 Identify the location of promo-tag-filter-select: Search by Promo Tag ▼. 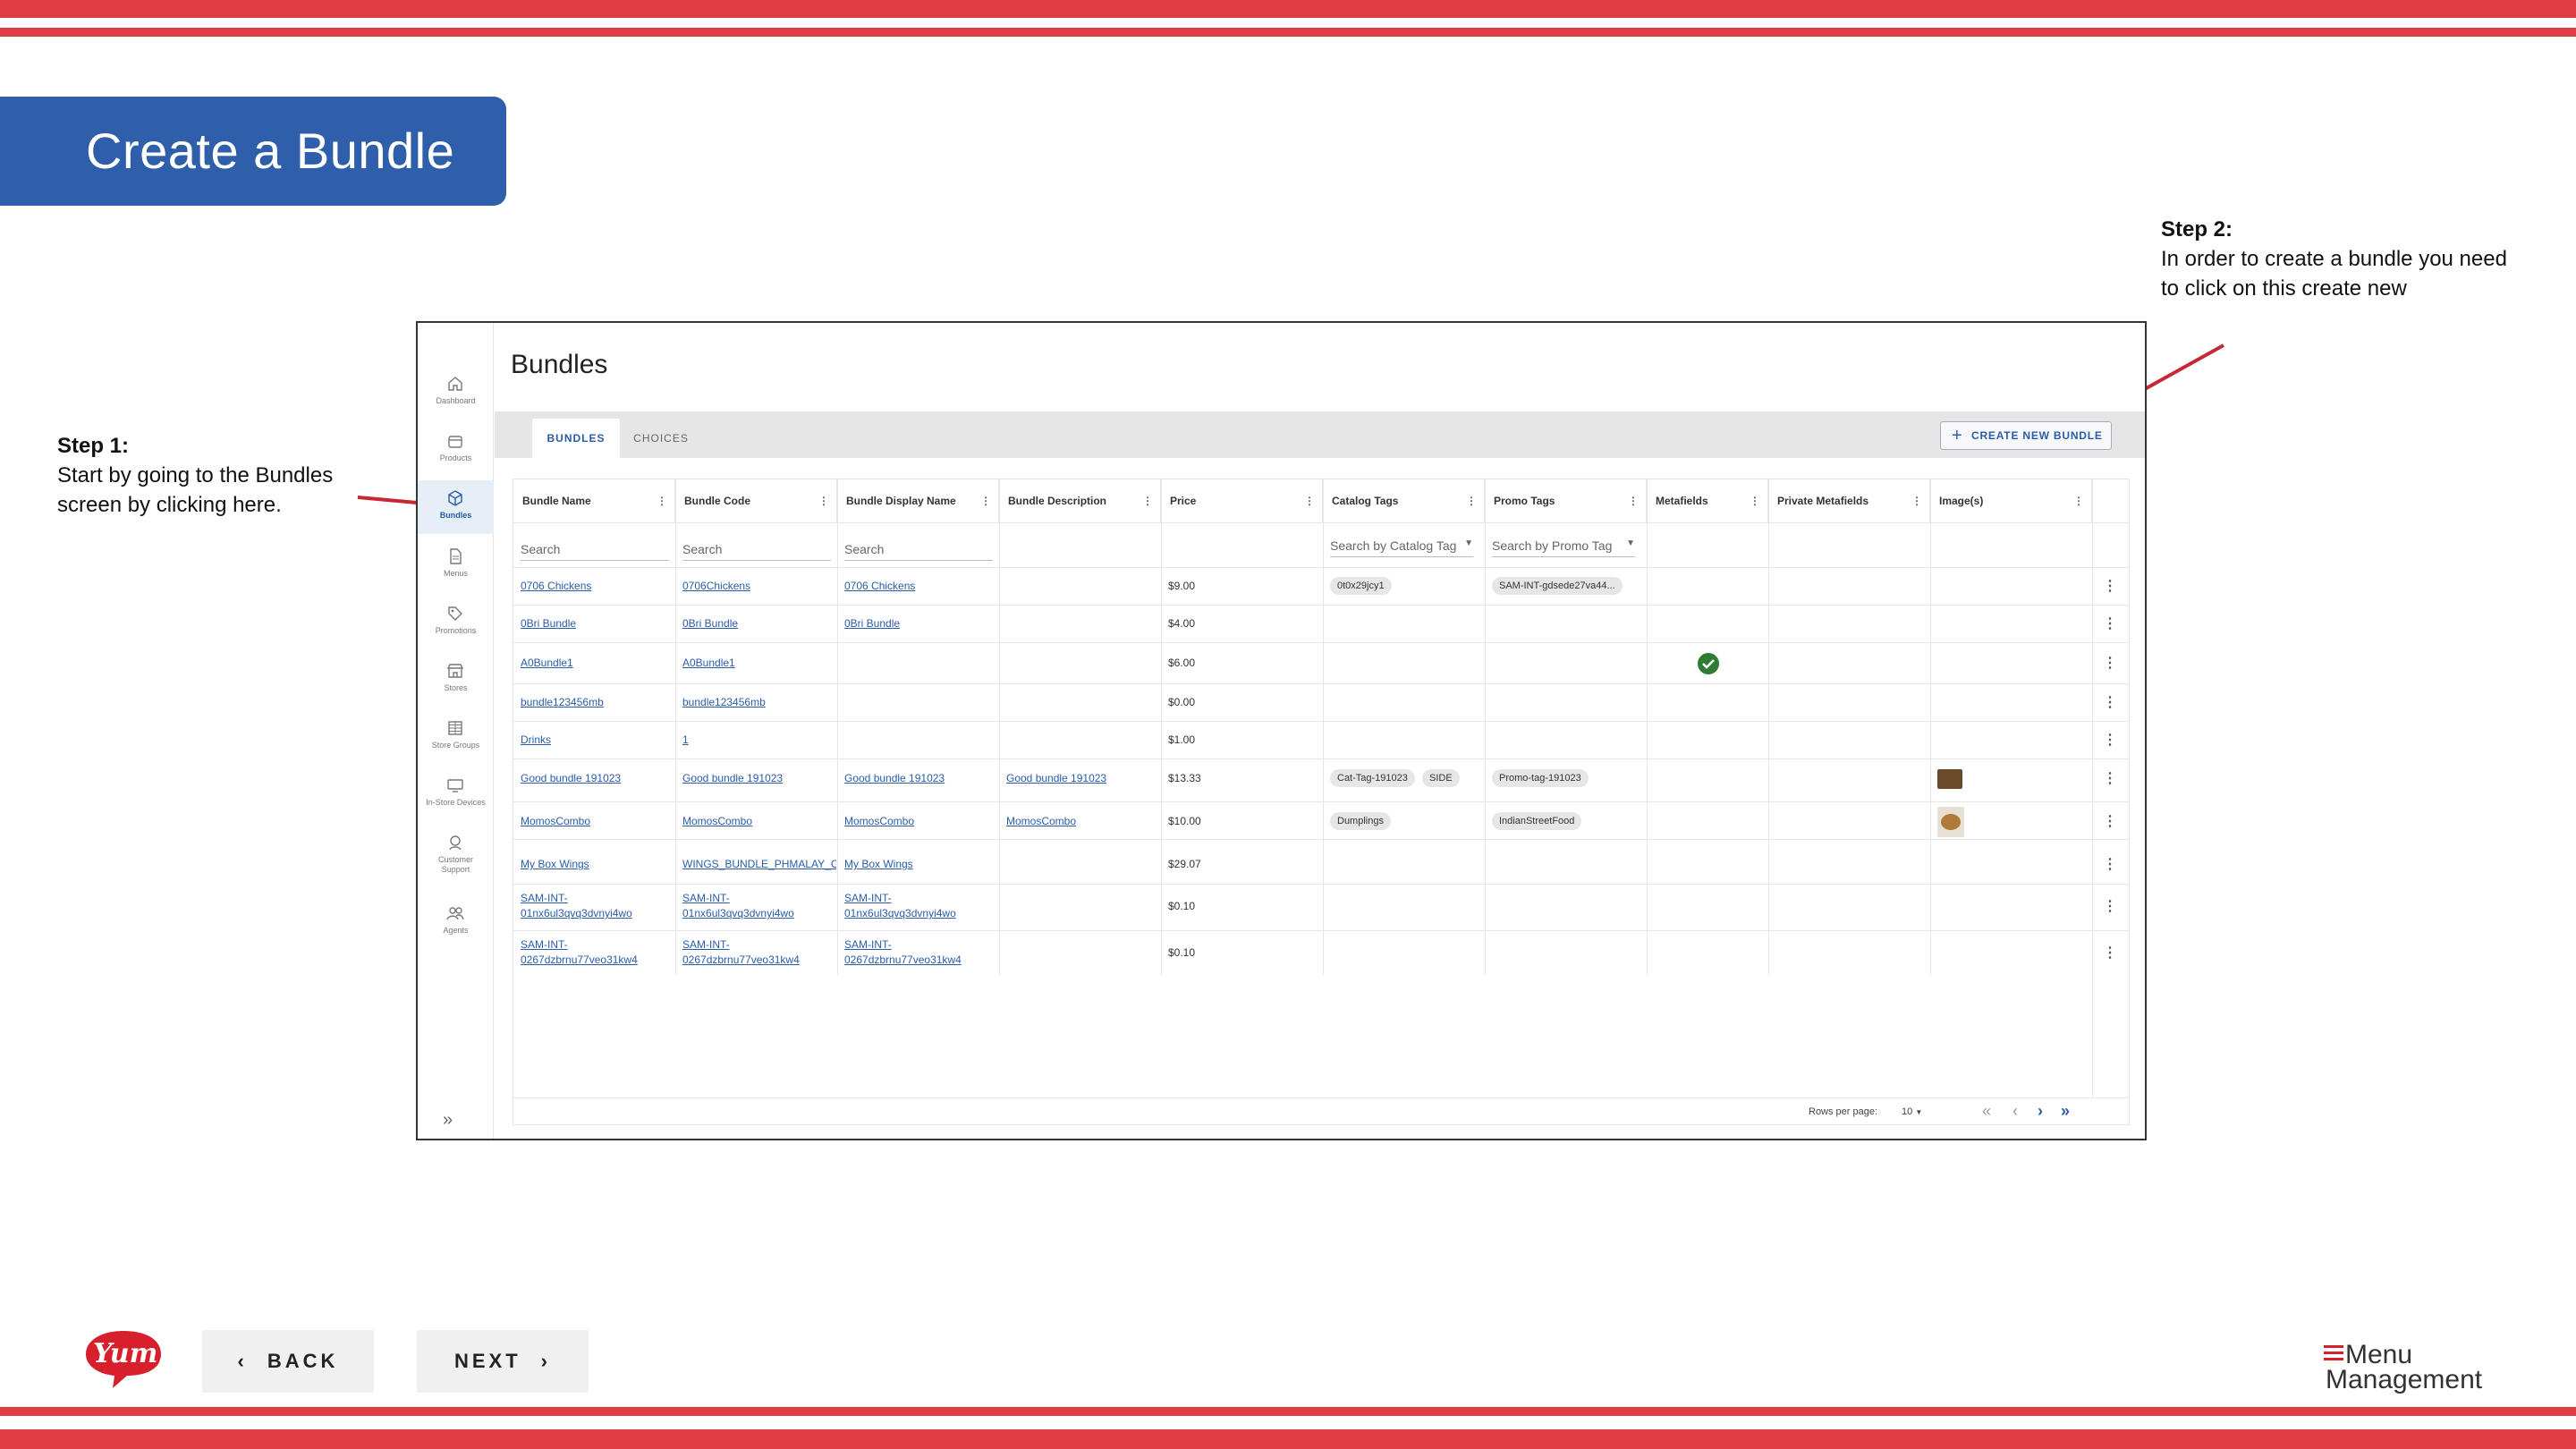
(1563, 547).